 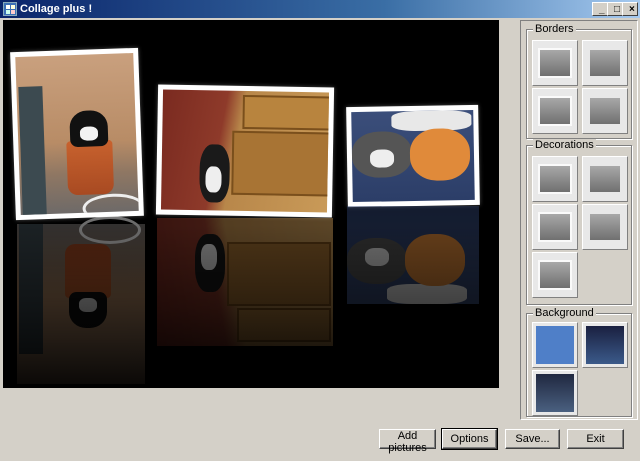 What do you see at coordinates (630, 9) in the screenshot?
I see `close-button: ×` at bounding box center [630, 9].